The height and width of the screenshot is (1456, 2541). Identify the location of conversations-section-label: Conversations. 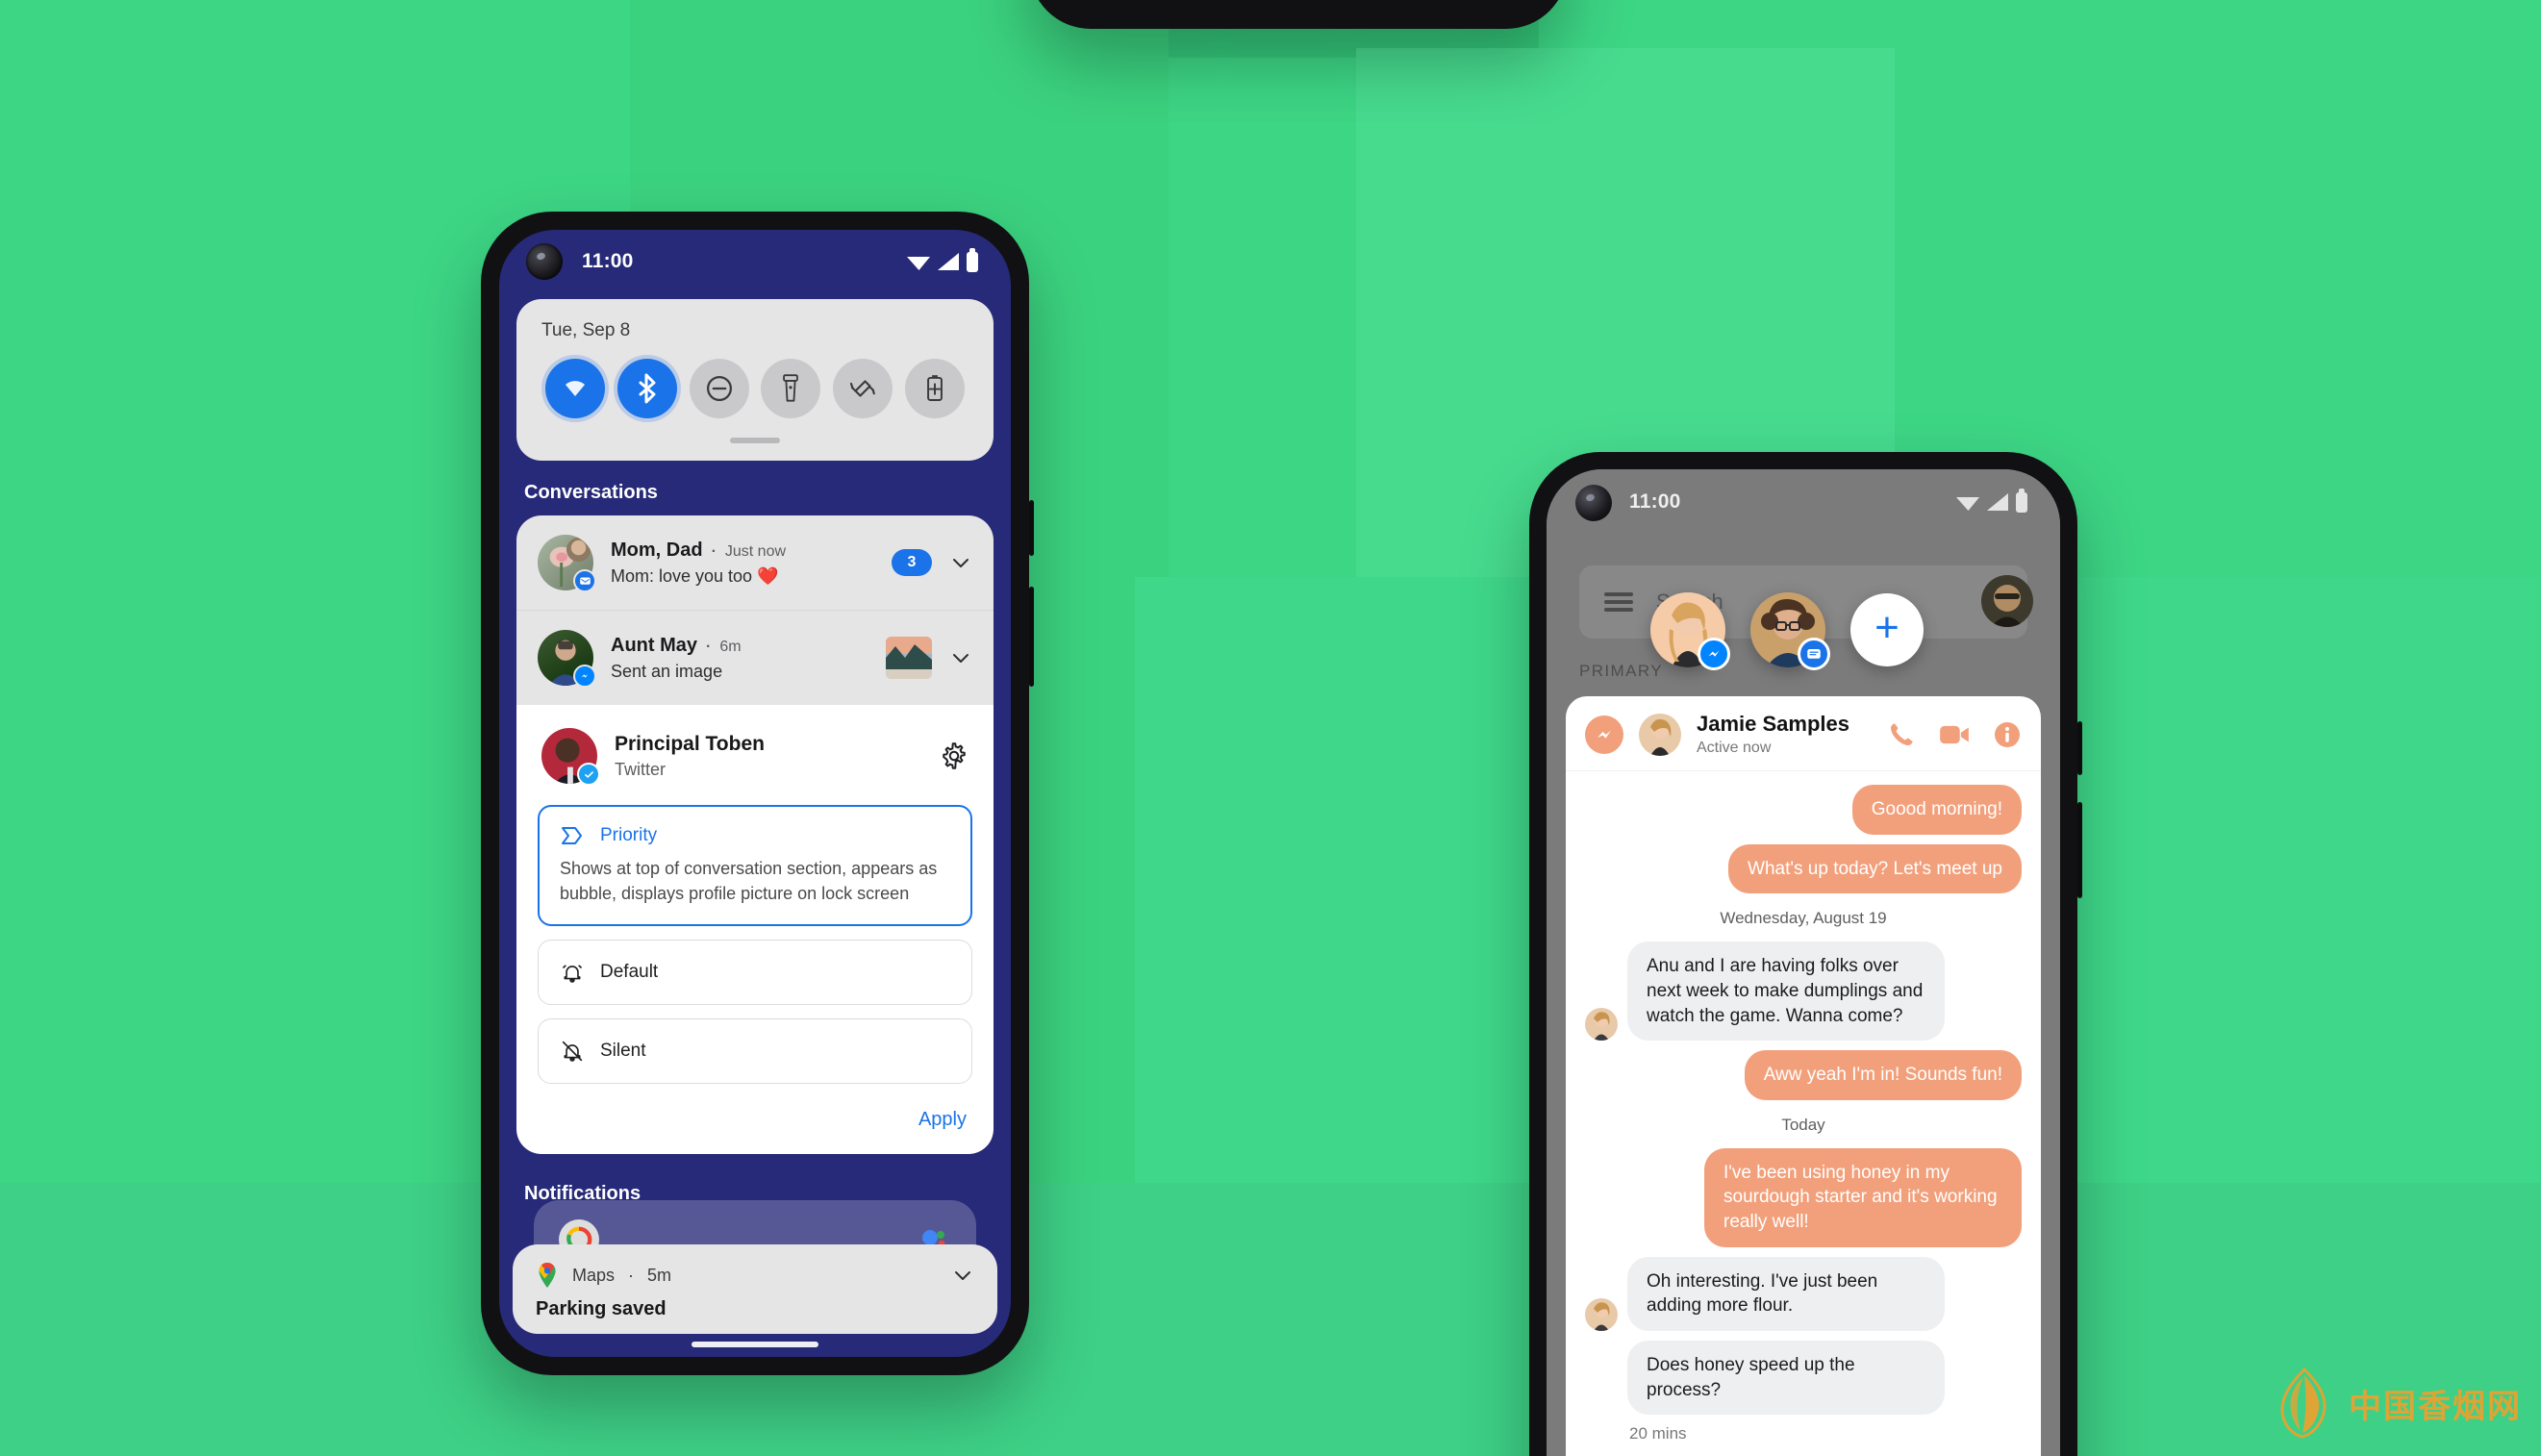
(591, 493).